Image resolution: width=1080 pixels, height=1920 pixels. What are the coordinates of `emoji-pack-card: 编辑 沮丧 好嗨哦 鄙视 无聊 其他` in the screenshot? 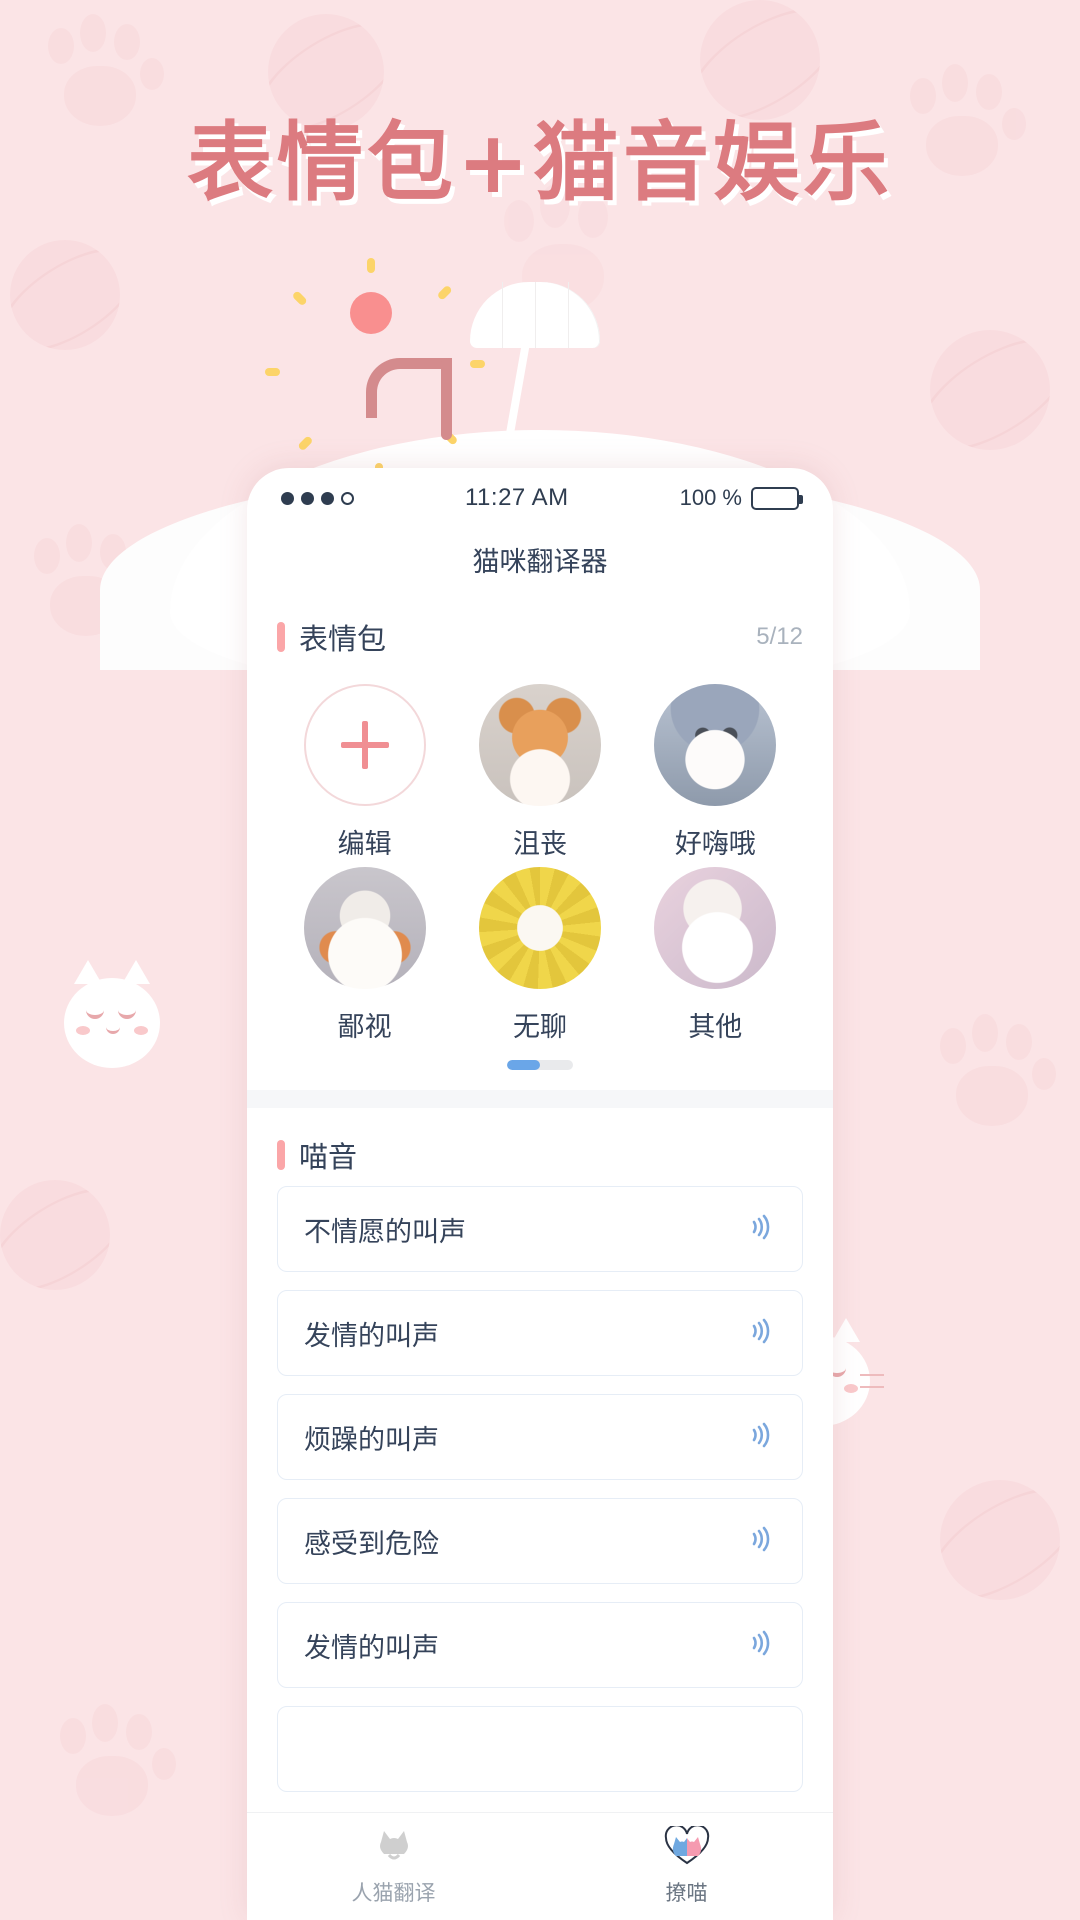 It's located at (540, 876).